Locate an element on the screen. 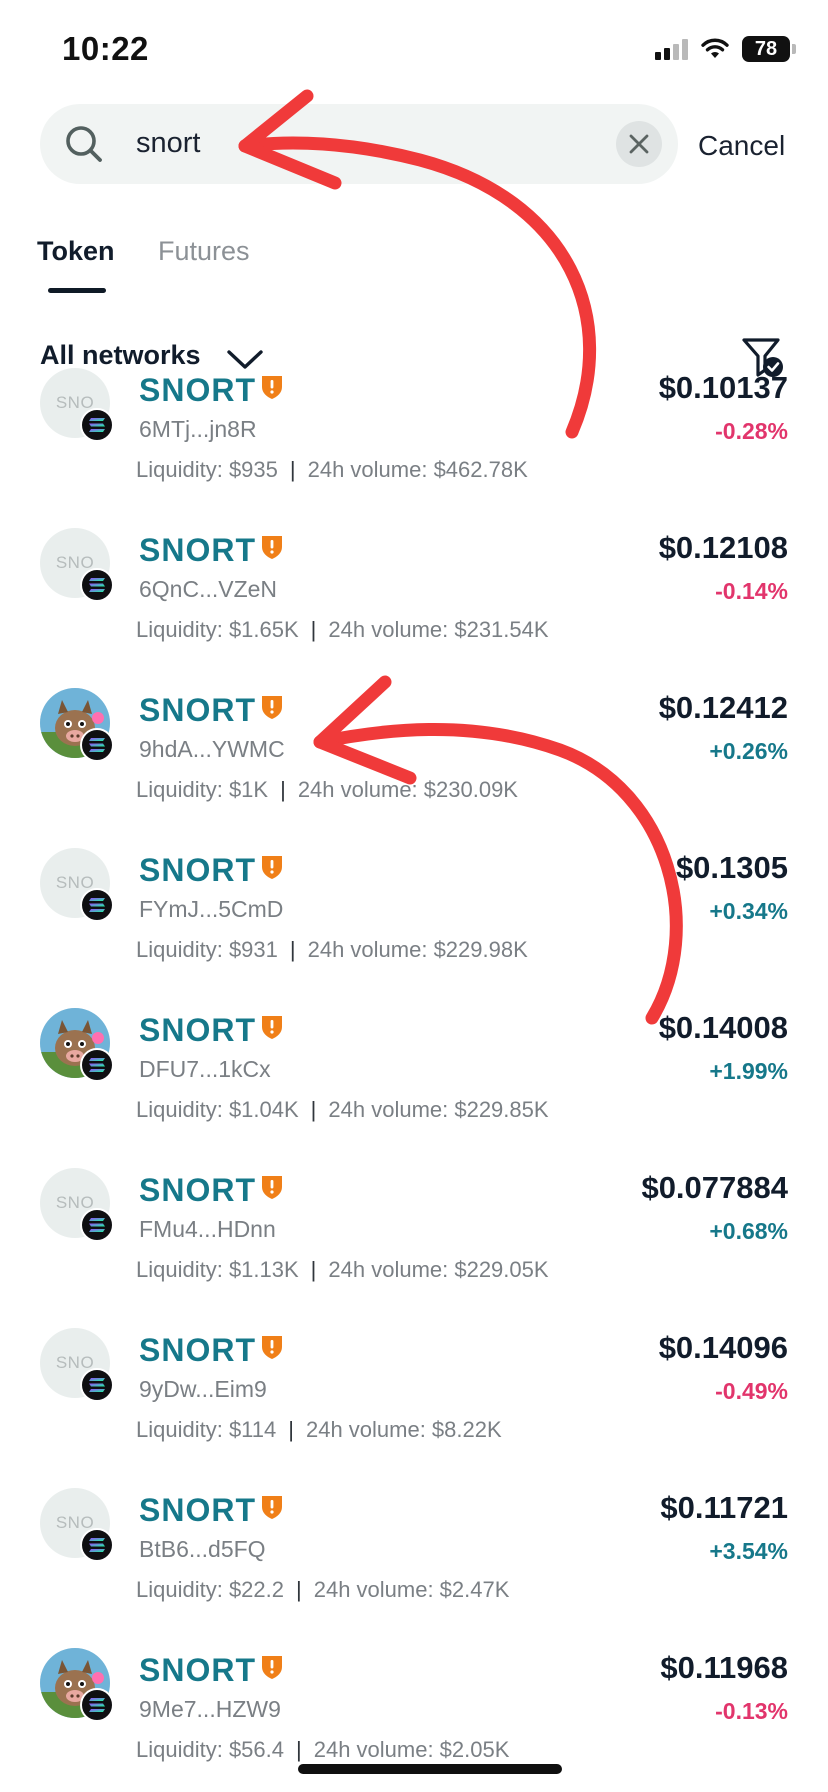 The height and width of the screenshot is (1792, 828). search-icon is located at coordinates (84, 144).